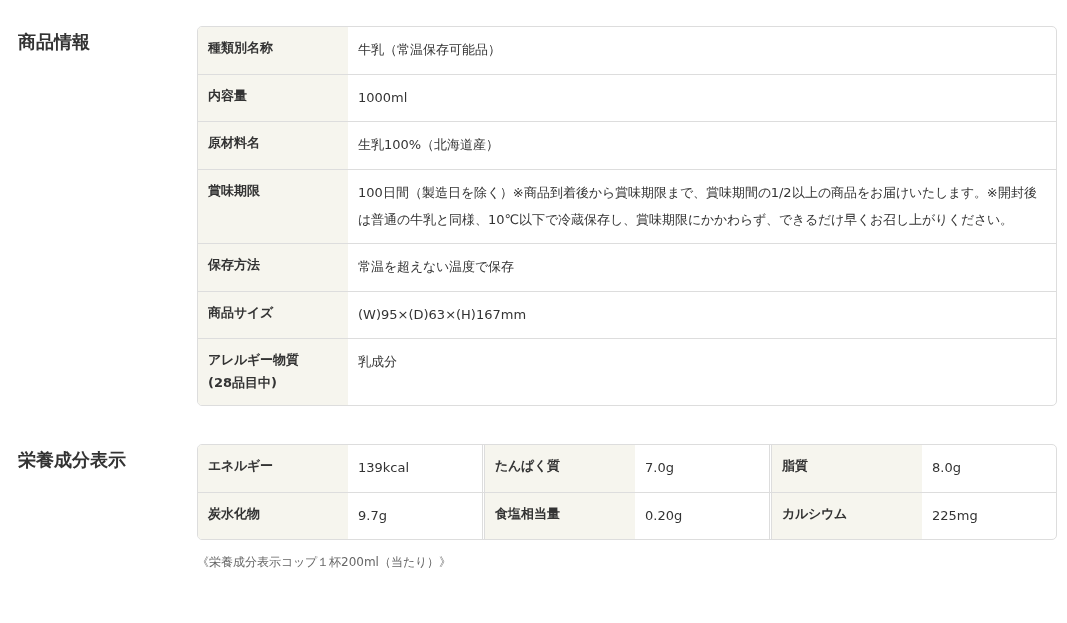 The width and height of the screenshot is (1067, 623). What do you see at coordinates (664, 515) in the screenshot?
I see `table-cell-text: 0.20g` at bounding box center [664, 515].